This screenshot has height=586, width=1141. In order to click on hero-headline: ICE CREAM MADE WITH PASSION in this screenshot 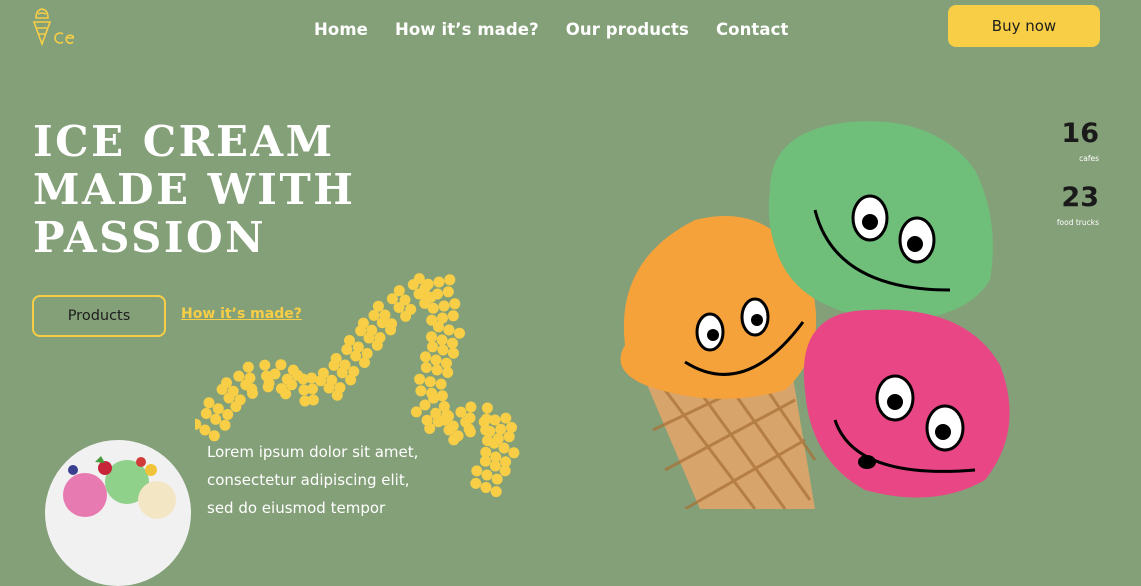, I will do `click(194, 189)`.